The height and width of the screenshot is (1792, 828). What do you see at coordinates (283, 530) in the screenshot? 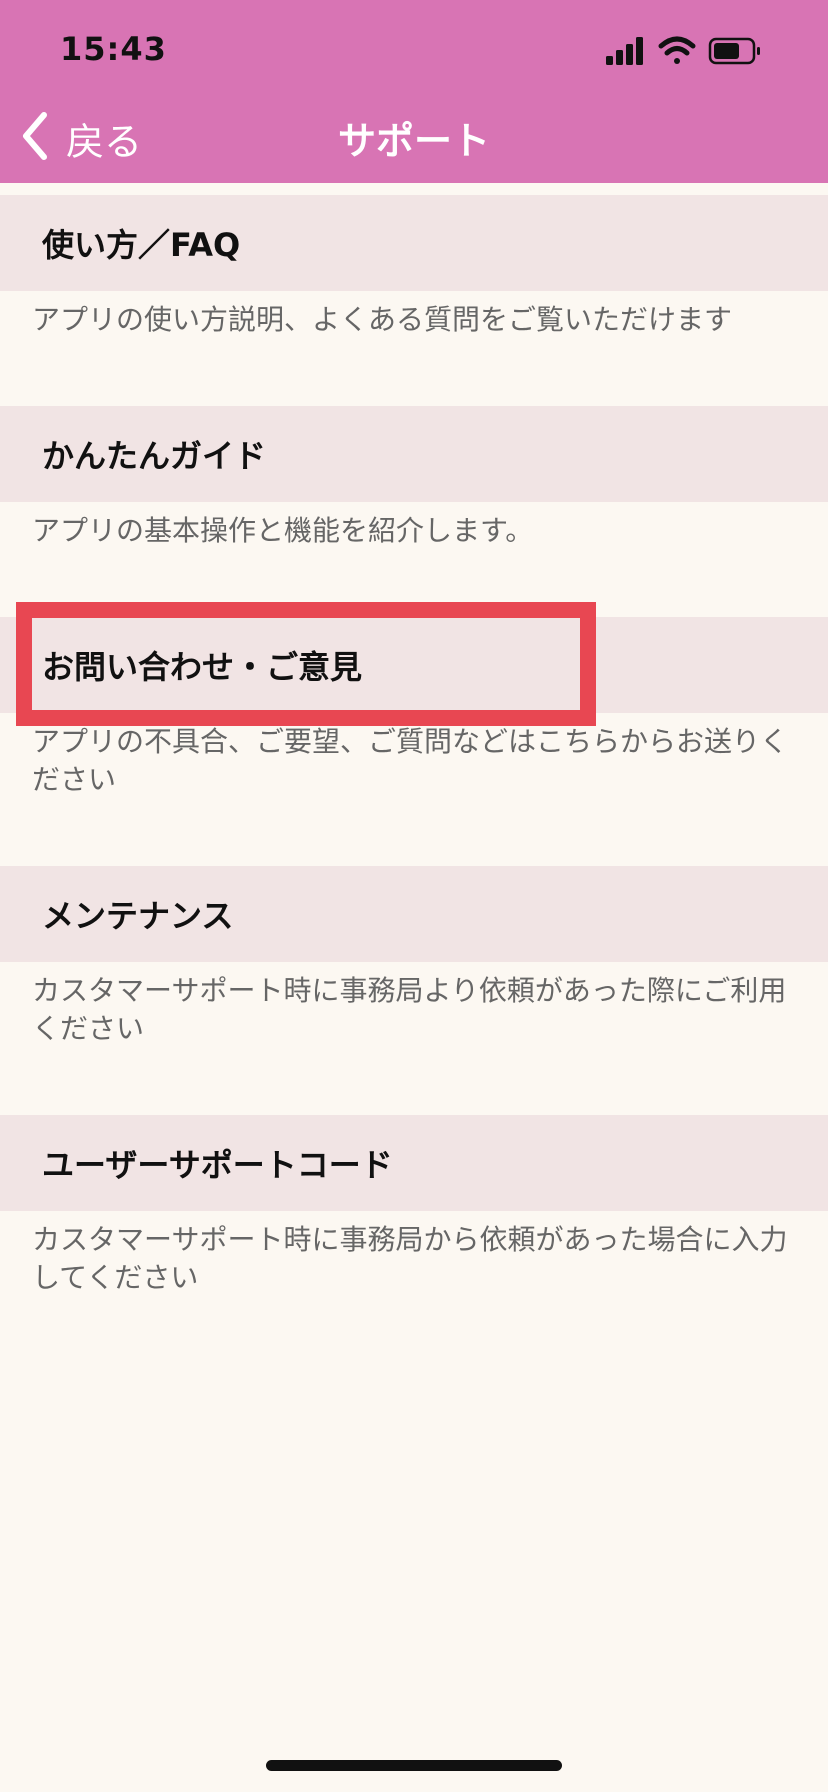
I see `section-description: アプリの基本操作と機能を紹介します。` at bounding box center [283, 530].